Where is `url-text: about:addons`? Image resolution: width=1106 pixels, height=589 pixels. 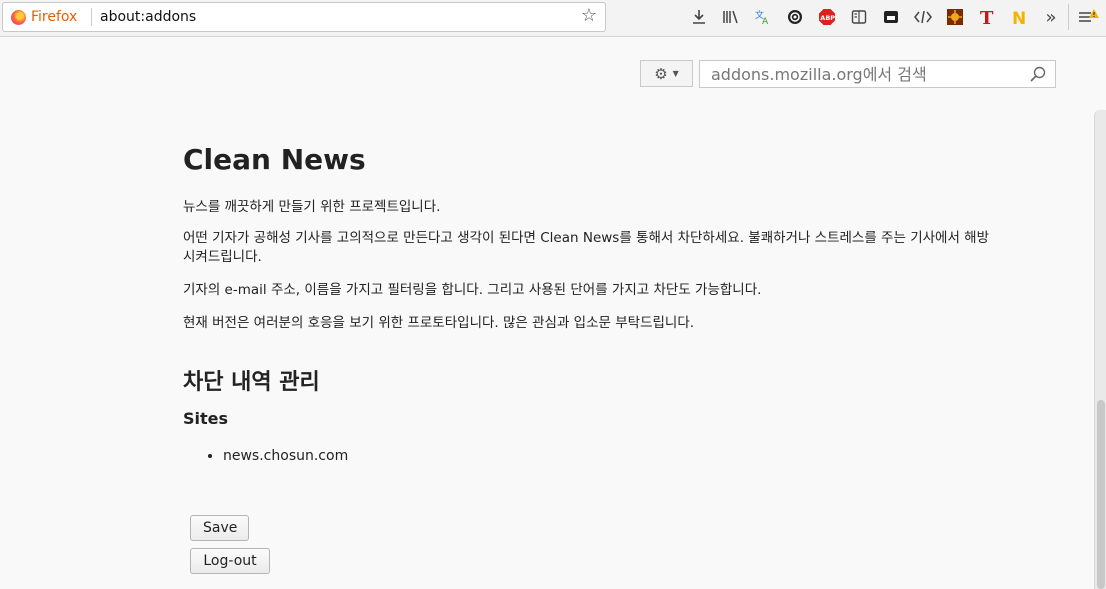
url-text: about:addons is located at coordinates (148, 17).